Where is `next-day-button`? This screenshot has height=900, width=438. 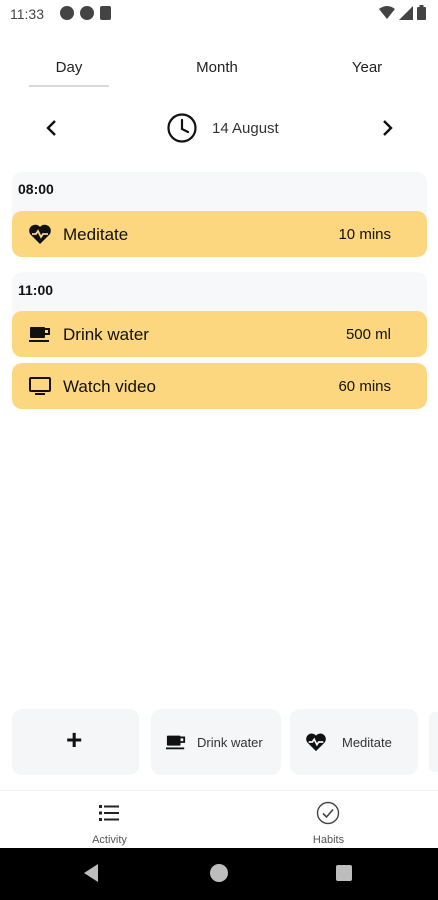 next-day-button is located at coordinates (387, 128).